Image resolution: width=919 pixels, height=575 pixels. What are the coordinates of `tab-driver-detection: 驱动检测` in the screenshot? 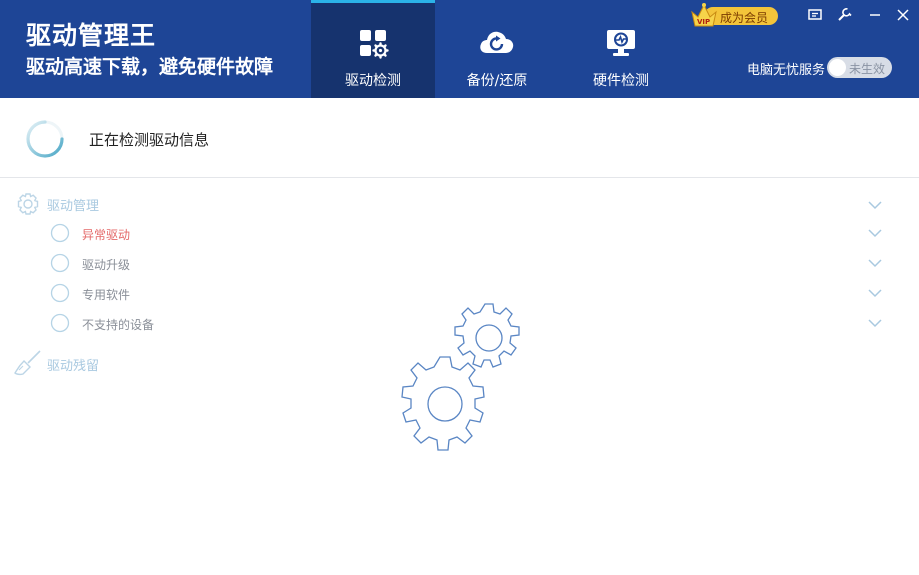 It's located at (373, 49).